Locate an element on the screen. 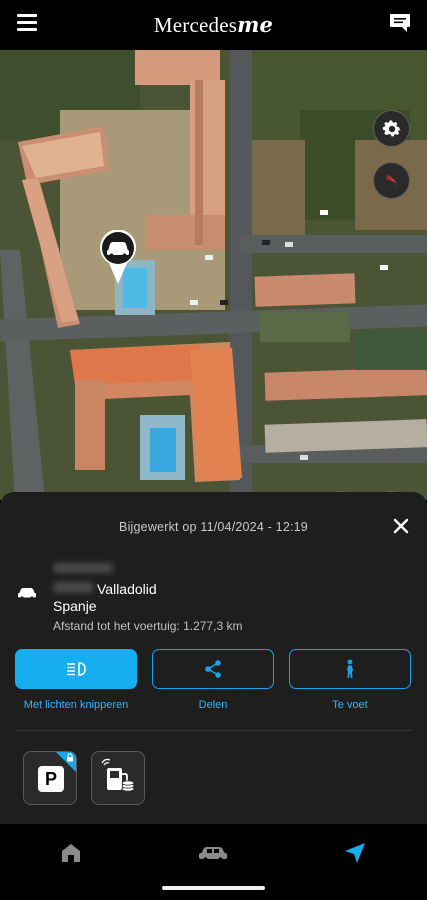 The width and height of the screenshot is (427, 900). share-icon is located at coordinates (213, 669).